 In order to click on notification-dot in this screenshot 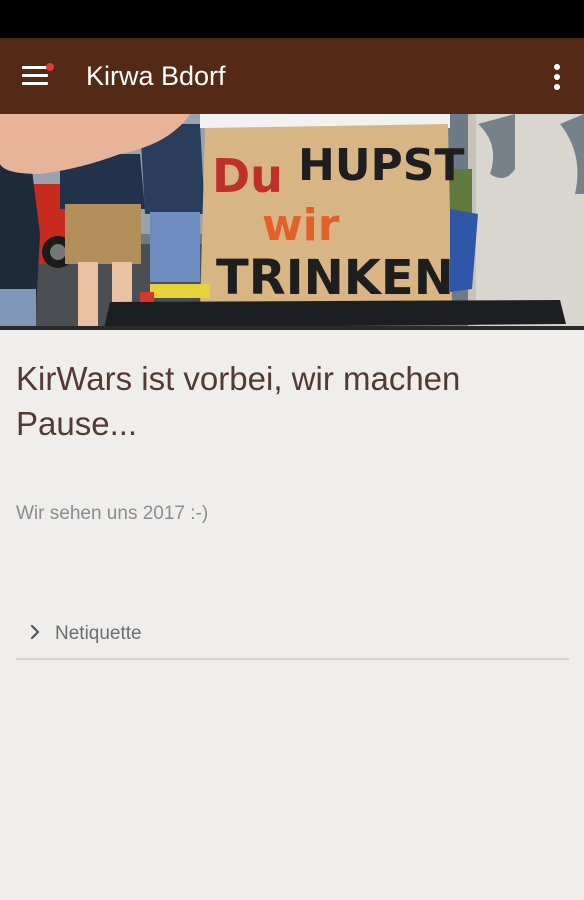, I will do `click(50, 67)`.